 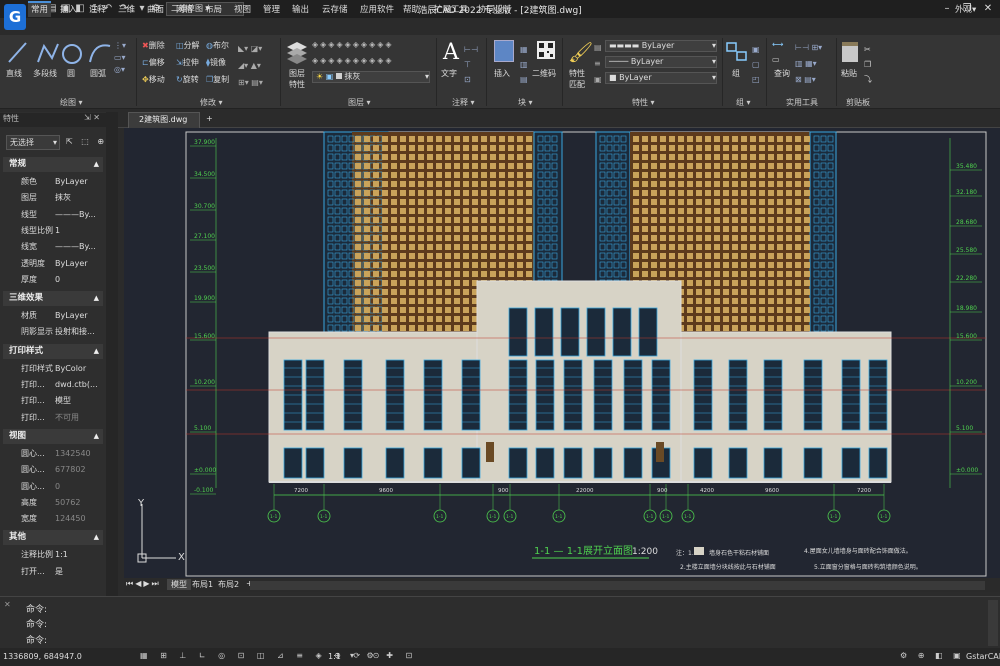 What do you see at coordinates (228, 584) in the screenshot?
I see `tab-layout2: 布局2` at bounding box center [228, 584].